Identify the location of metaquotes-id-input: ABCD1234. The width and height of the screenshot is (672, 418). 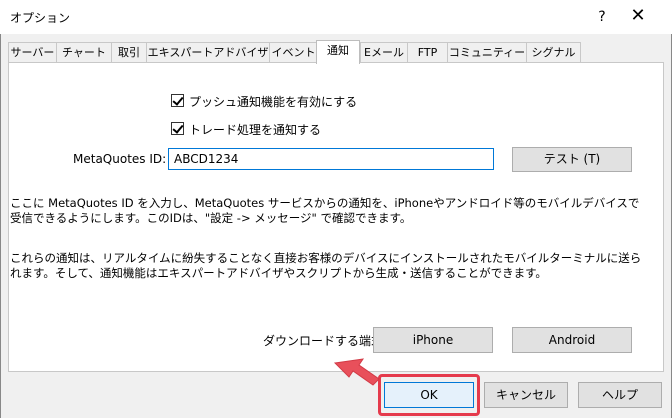
(331, 159).